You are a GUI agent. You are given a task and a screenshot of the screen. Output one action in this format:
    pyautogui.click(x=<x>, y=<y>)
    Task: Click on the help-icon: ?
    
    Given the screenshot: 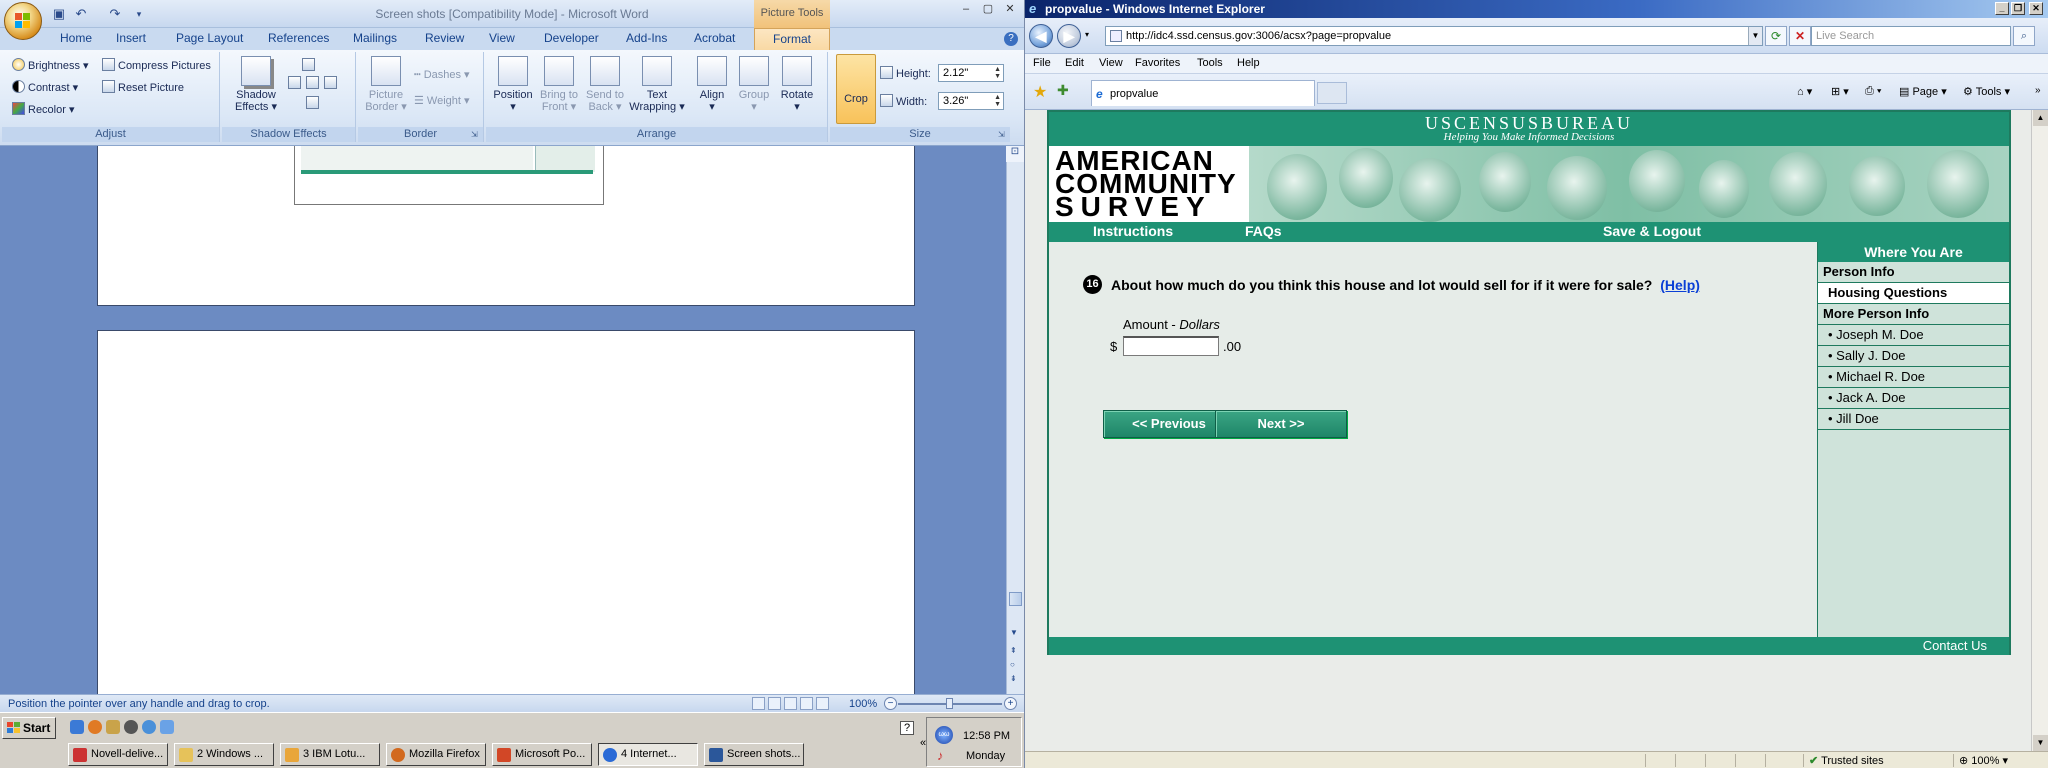 What is the action you would take?
    pyautogui.click(x=1011, y=39)
    